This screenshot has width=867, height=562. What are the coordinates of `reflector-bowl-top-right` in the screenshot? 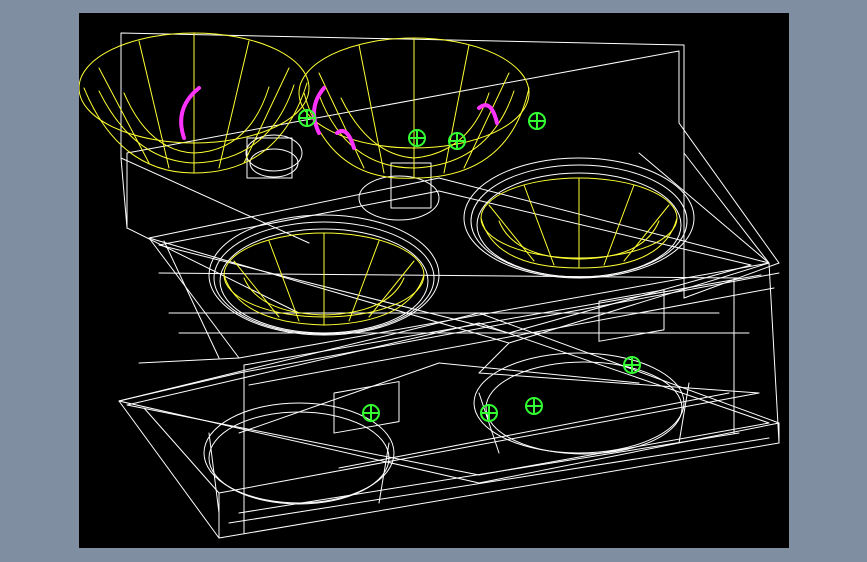 It's located at (414, 108).